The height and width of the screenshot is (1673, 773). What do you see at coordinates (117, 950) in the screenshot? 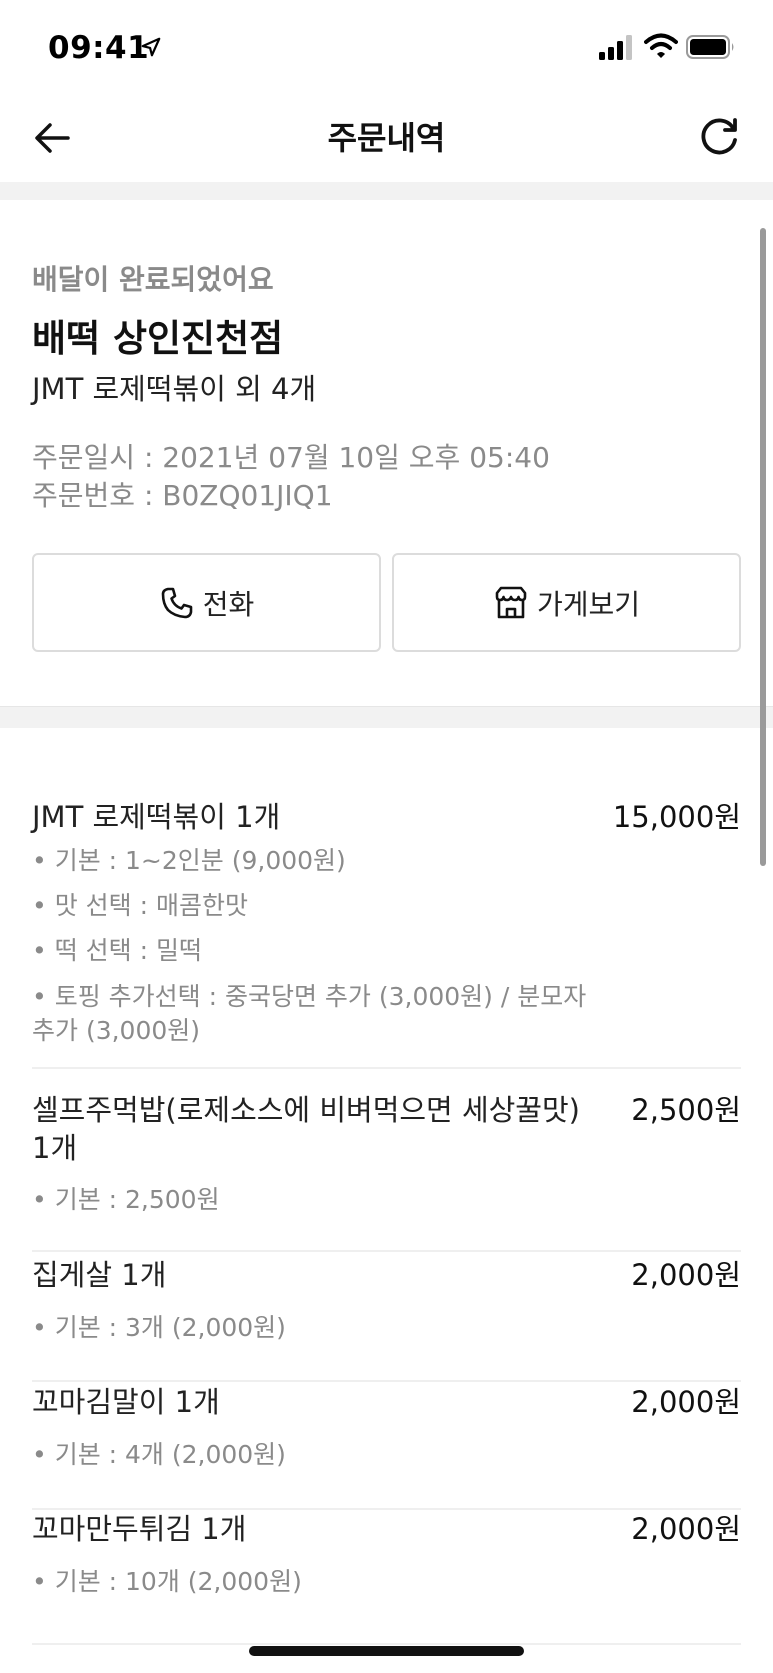
I see `item-option: • 떡 선택 : 밀떡` at bounding box center [117, 950].